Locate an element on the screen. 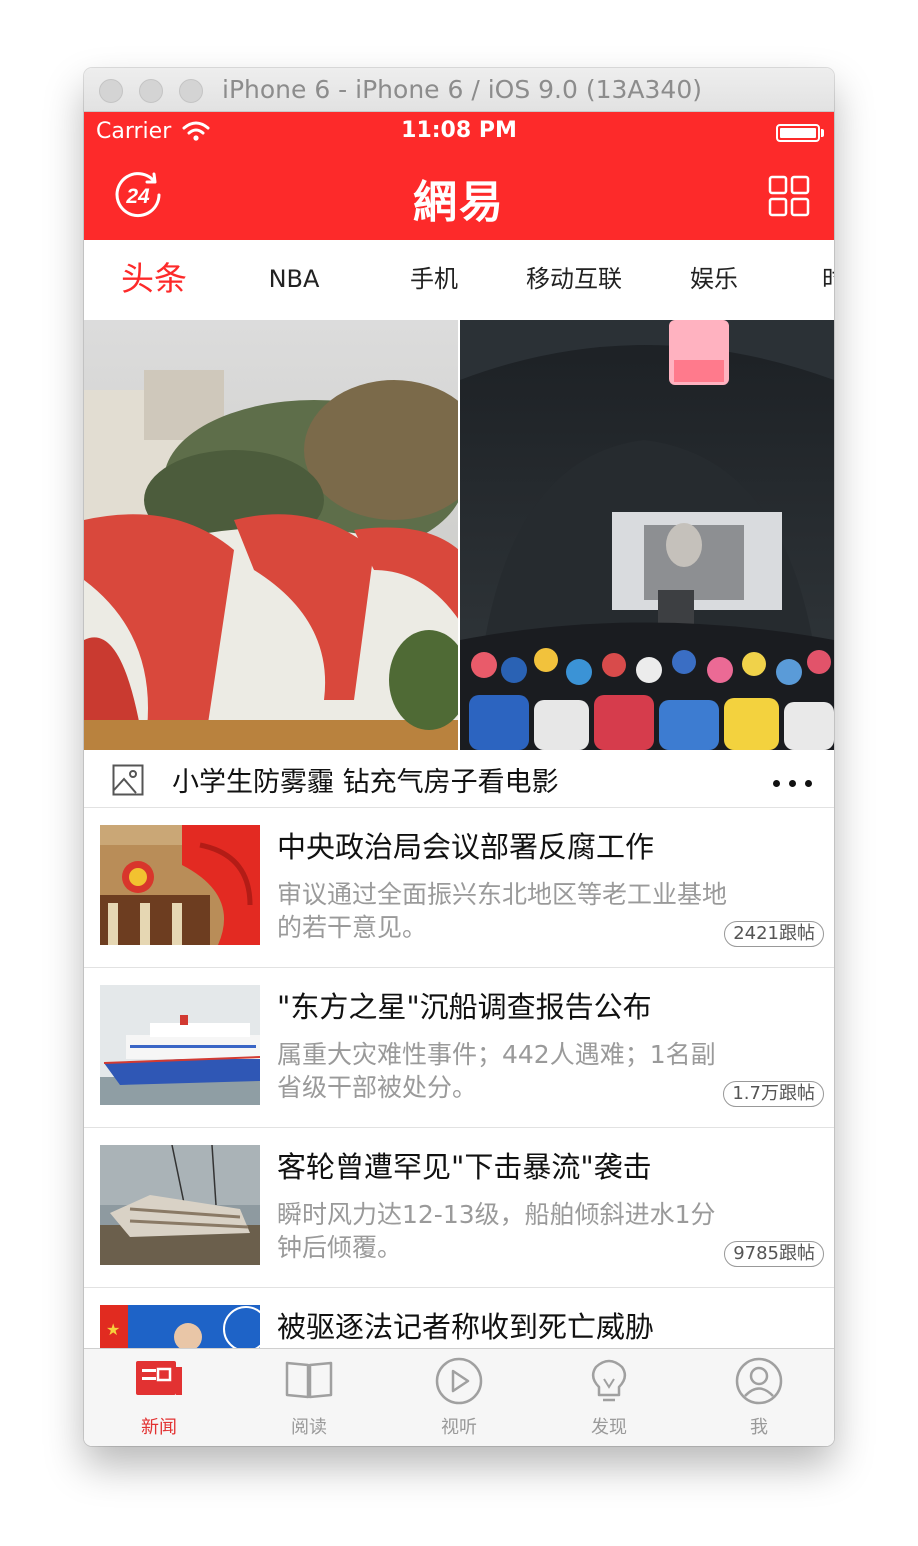 Image resolution: width=918 pixels, height=1546 pixels. user-icon is located at coordinates (759, 1381).